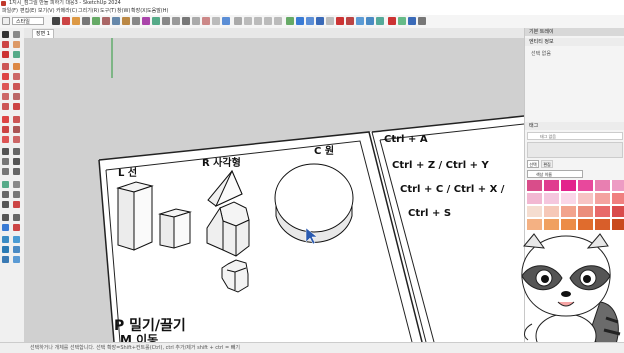 The height and width of the screenshot is (353, 624). I want to click on protractor-icon, so click(5, 161).